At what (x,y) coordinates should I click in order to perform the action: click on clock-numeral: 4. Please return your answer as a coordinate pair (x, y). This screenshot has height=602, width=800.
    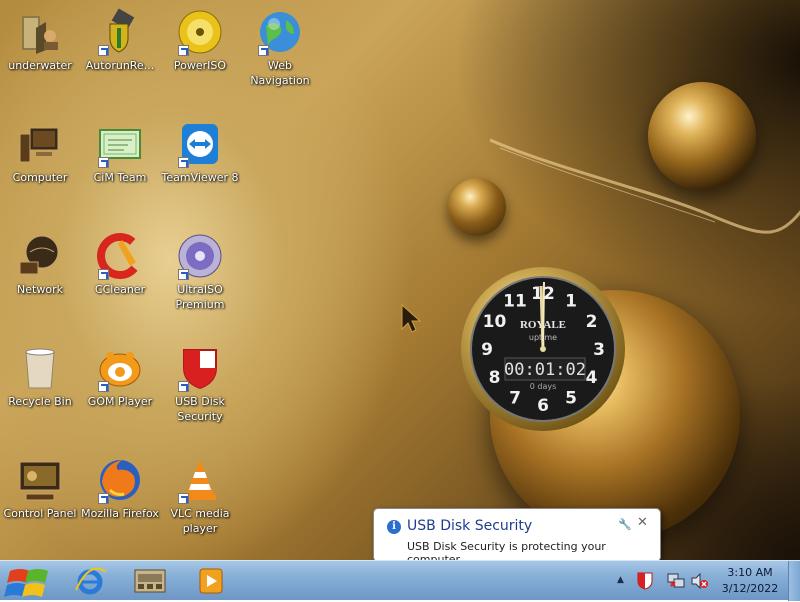
    Looking at the image, I should click on (592, 378).